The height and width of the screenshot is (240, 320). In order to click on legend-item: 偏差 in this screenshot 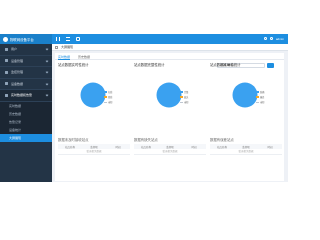, I will do `click(260, 97)`.